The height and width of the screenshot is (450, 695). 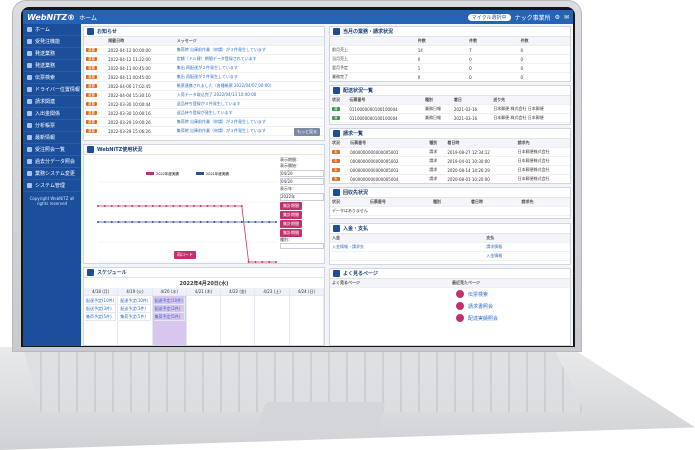 I want to click on reload-button: 再ロード, so click(x=185, y=255).